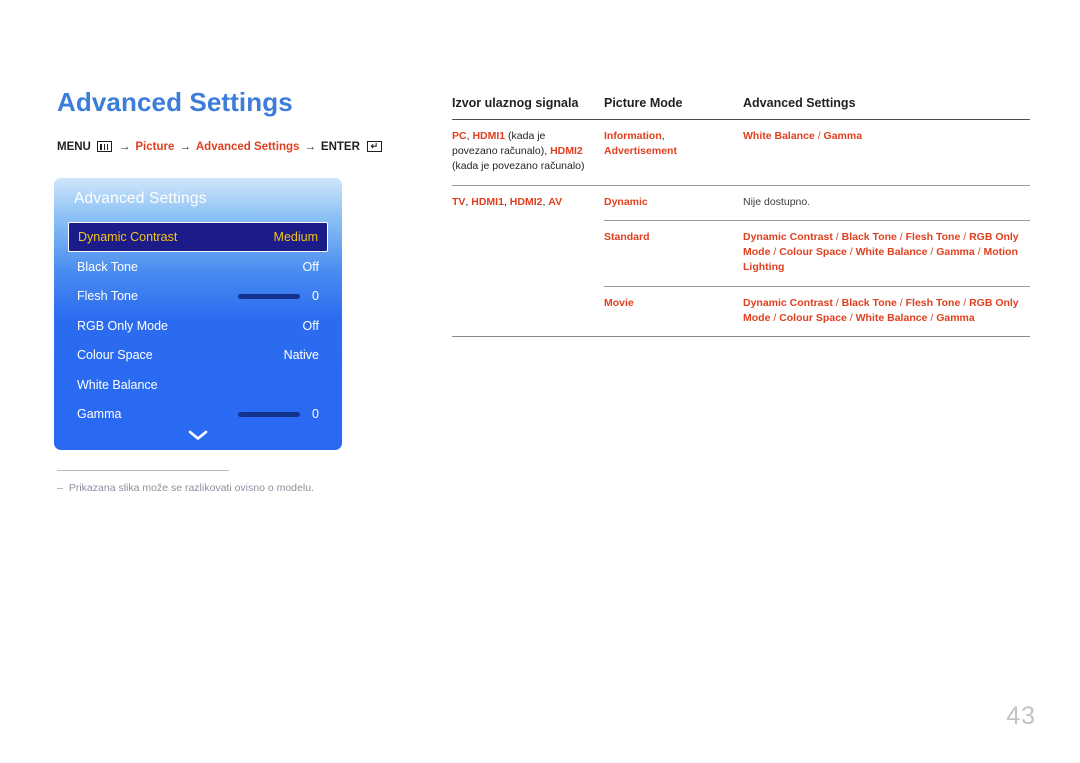 This screenshot has height=763, width=1080. Describe the element at coordinates (301, 355) in the screenshot. I see `tv-menu-row-value: Native` at that location.